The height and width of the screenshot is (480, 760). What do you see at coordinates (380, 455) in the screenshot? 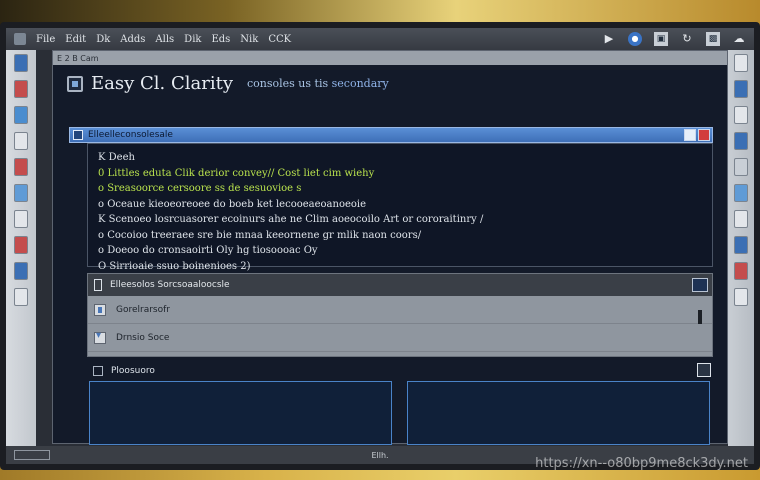
I see `status-text: Ellh.` at bounding box center [380, 455].